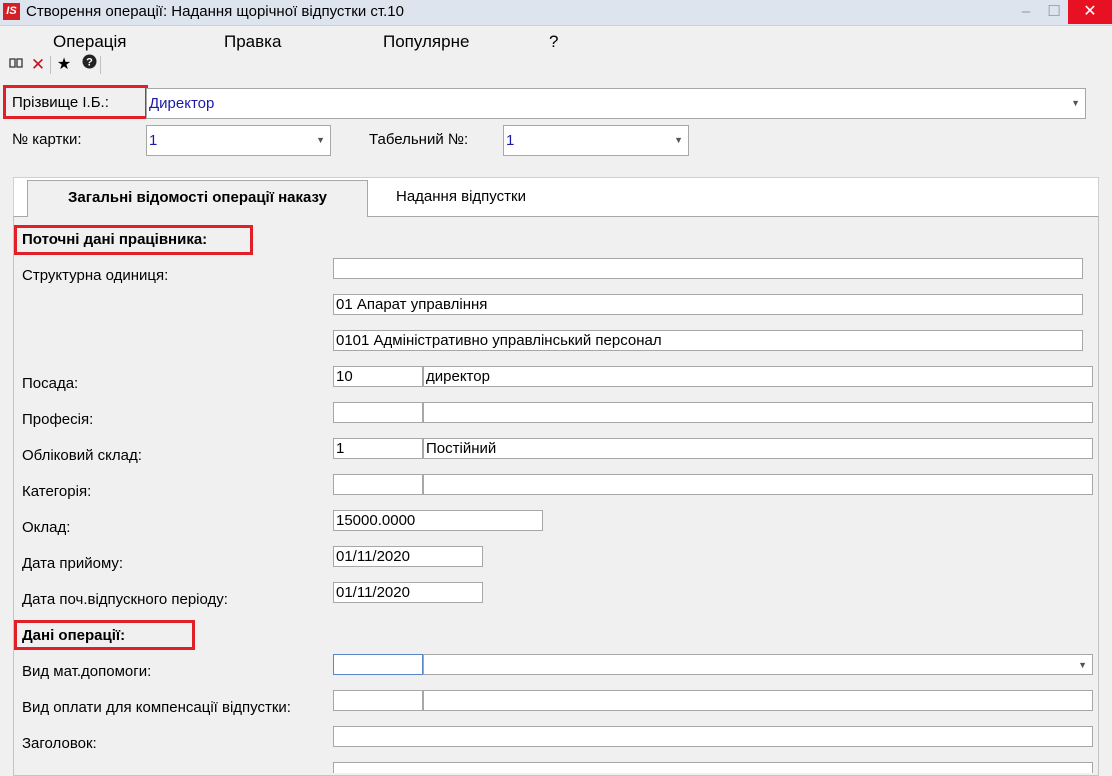 The width and height of the screenshot is (1112, 776). What do you see at coordinates (16, 65) in the screenshot?
I see `book-icon` at bounding box center [16, 65].